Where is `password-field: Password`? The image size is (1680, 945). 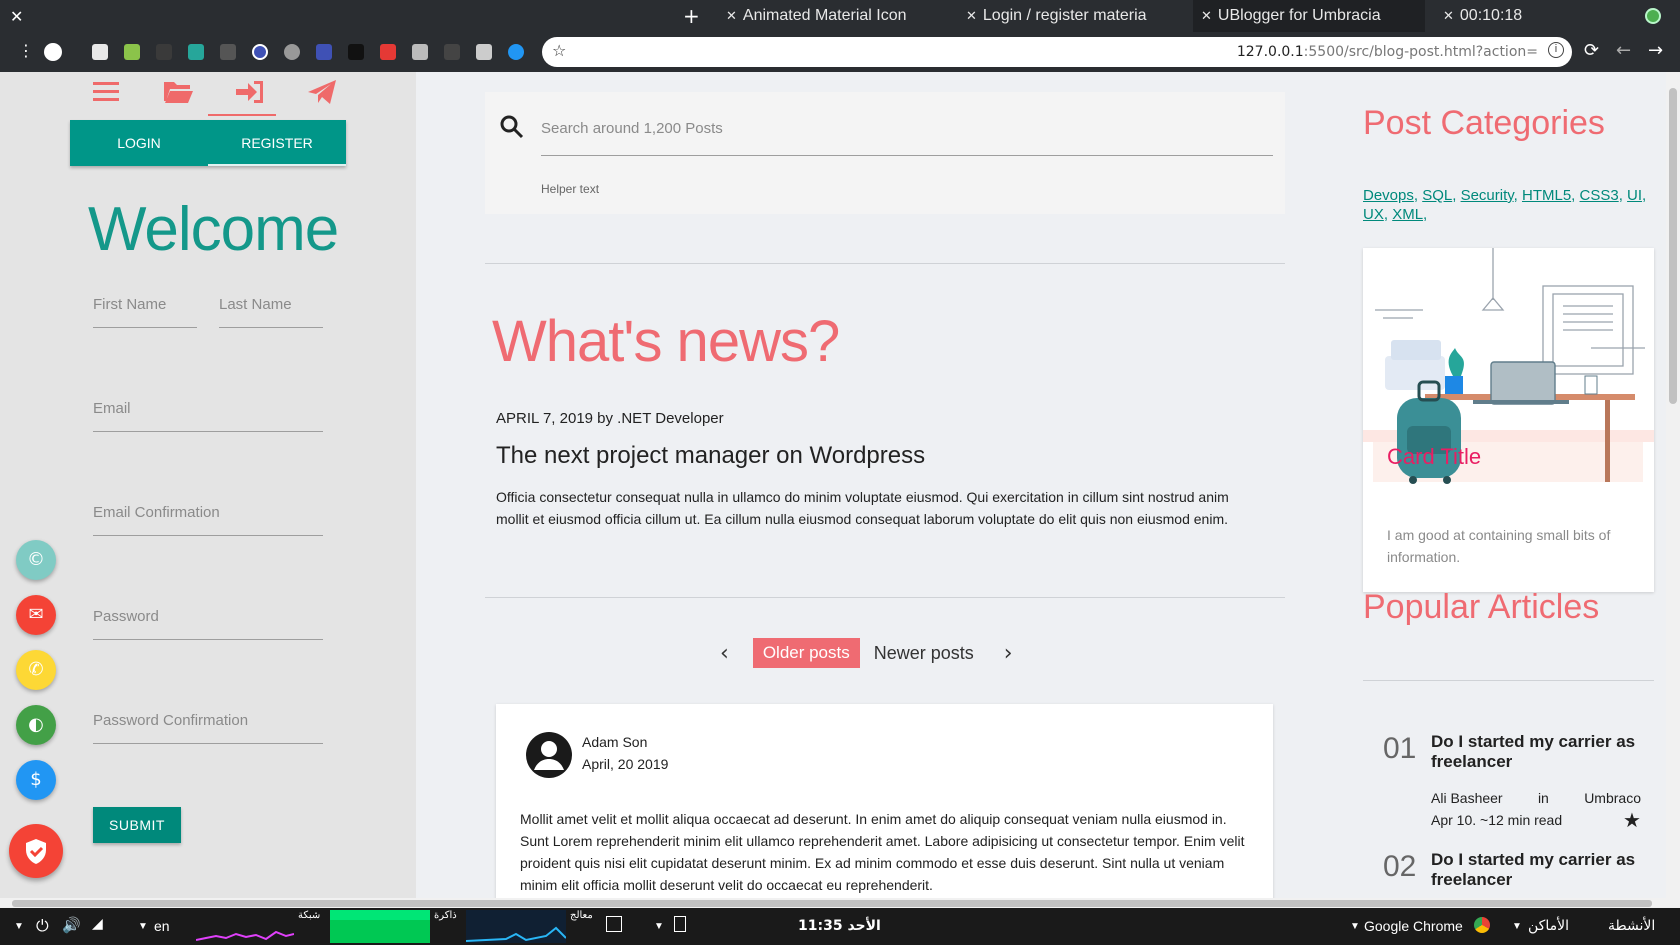
password-field: Password is located at coordinates (208, 624).